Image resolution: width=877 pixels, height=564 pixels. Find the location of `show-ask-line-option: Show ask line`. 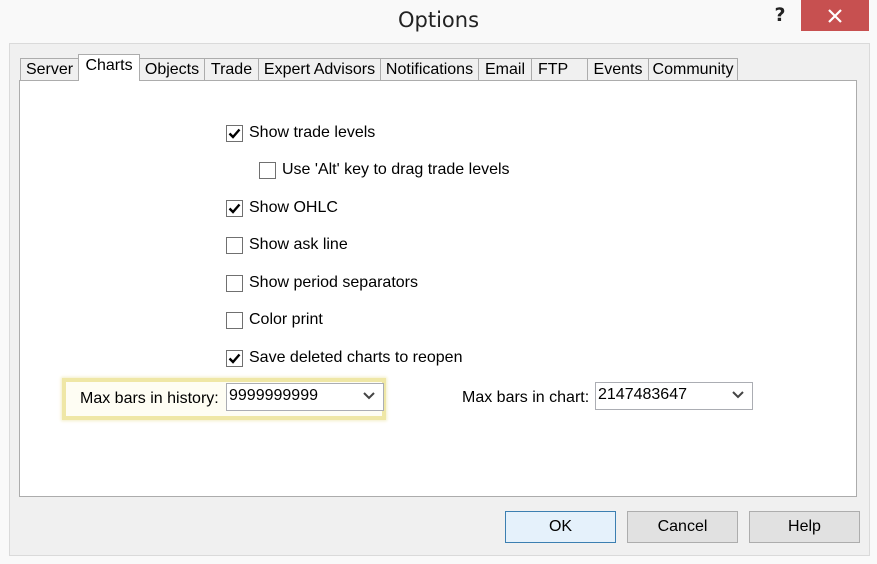

show-ask-line-option: Show ask line is located at coordinates (287, 245).